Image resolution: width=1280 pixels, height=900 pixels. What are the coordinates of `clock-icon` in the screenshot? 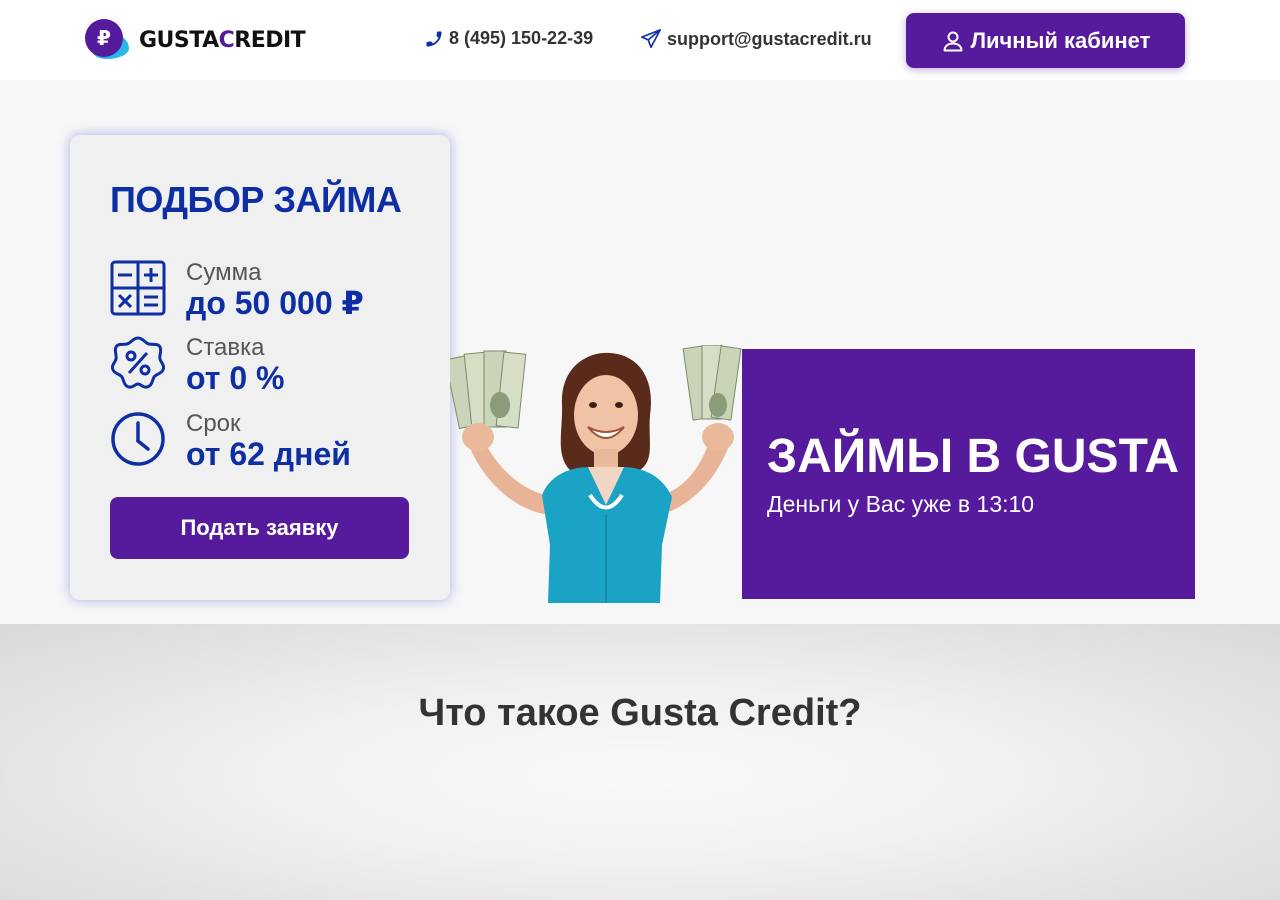 It's located at (138, 439).